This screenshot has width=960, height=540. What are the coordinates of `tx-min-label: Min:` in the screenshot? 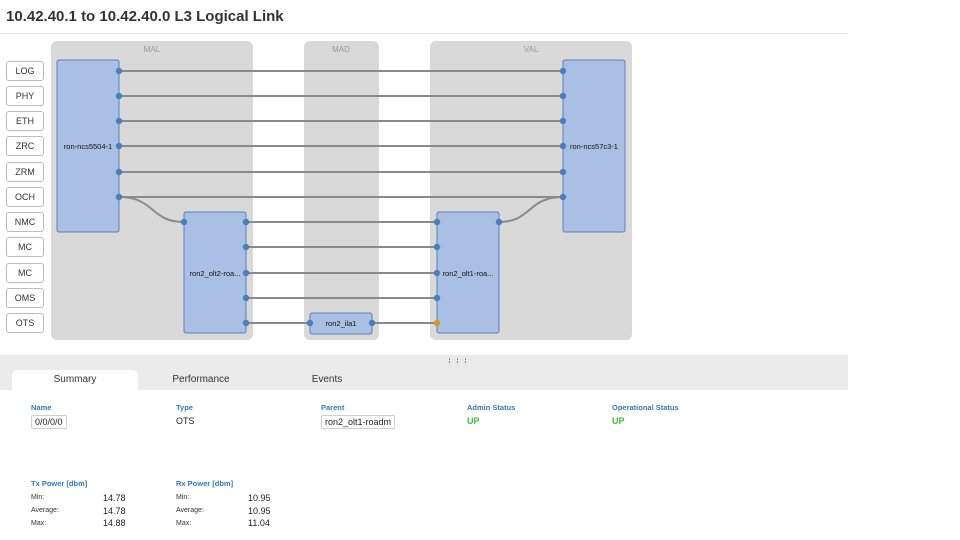 It's located at (38, 497).